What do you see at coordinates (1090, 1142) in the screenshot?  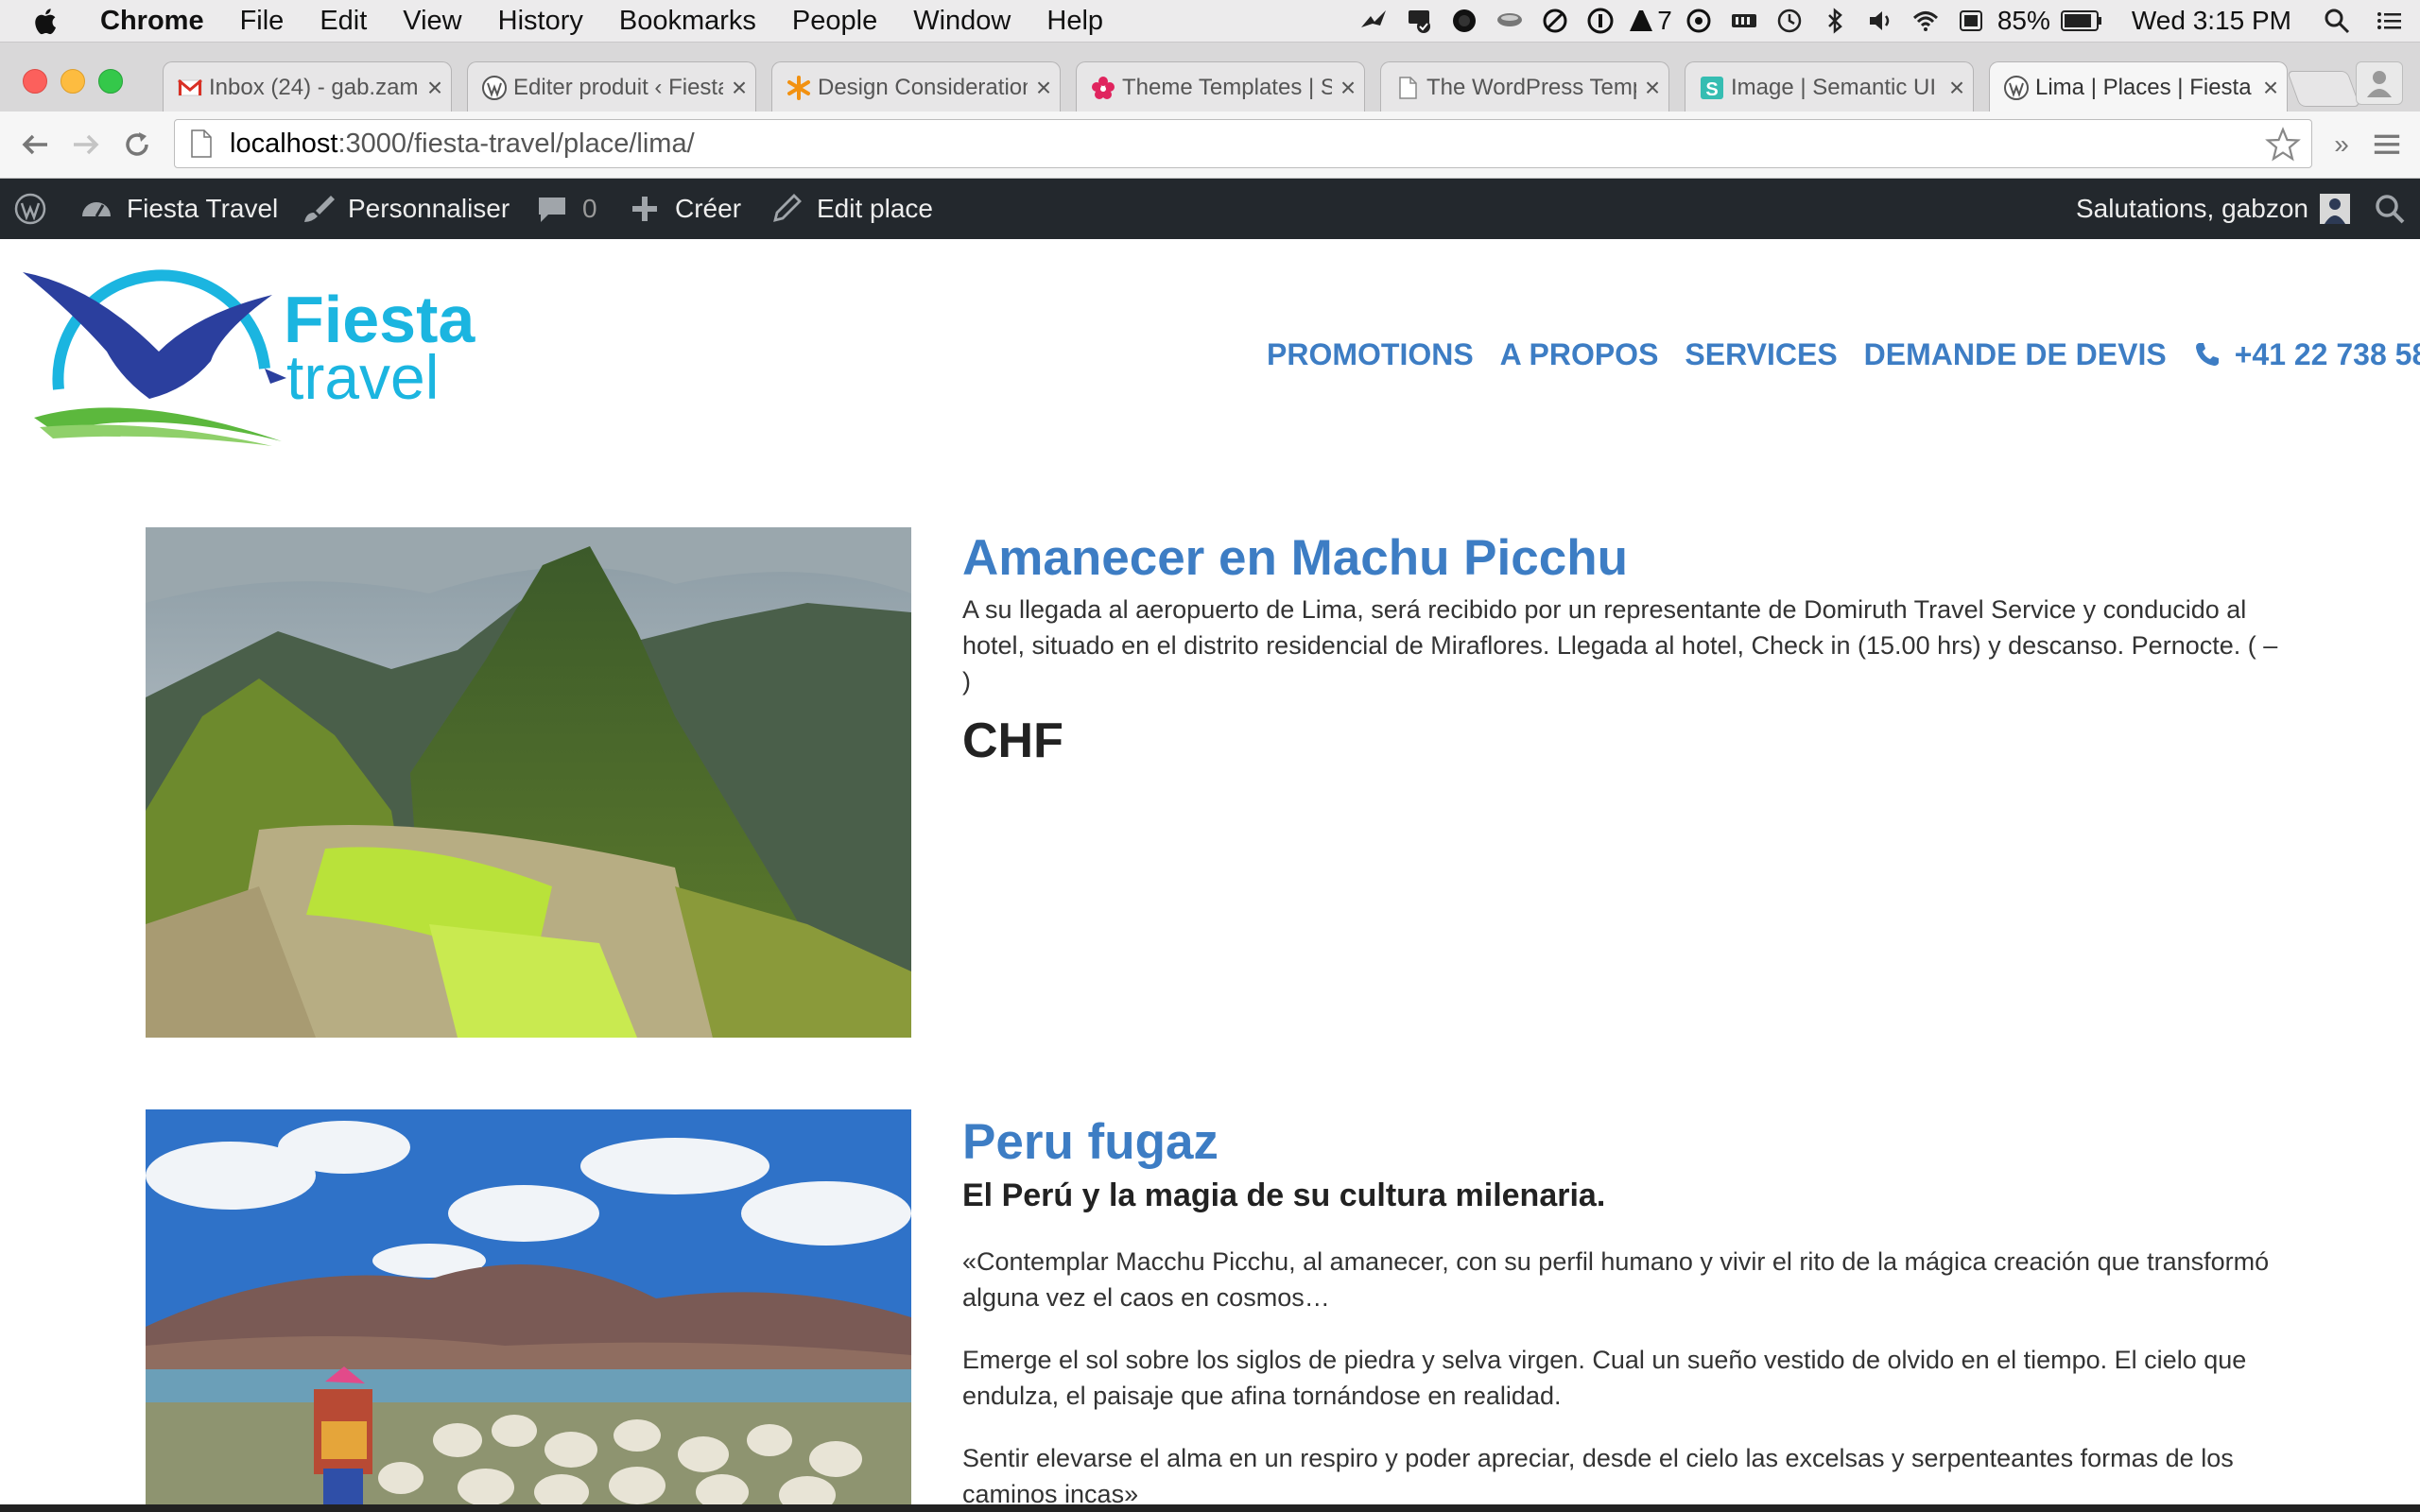 I see `place-title: Peru fugaz` at bounding box center [1090, 1142].